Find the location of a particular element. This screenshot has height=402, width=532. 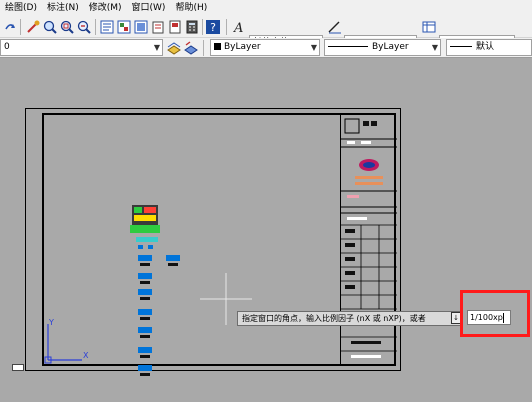

zoom-previous-icon is located at coordinates (84, 27).